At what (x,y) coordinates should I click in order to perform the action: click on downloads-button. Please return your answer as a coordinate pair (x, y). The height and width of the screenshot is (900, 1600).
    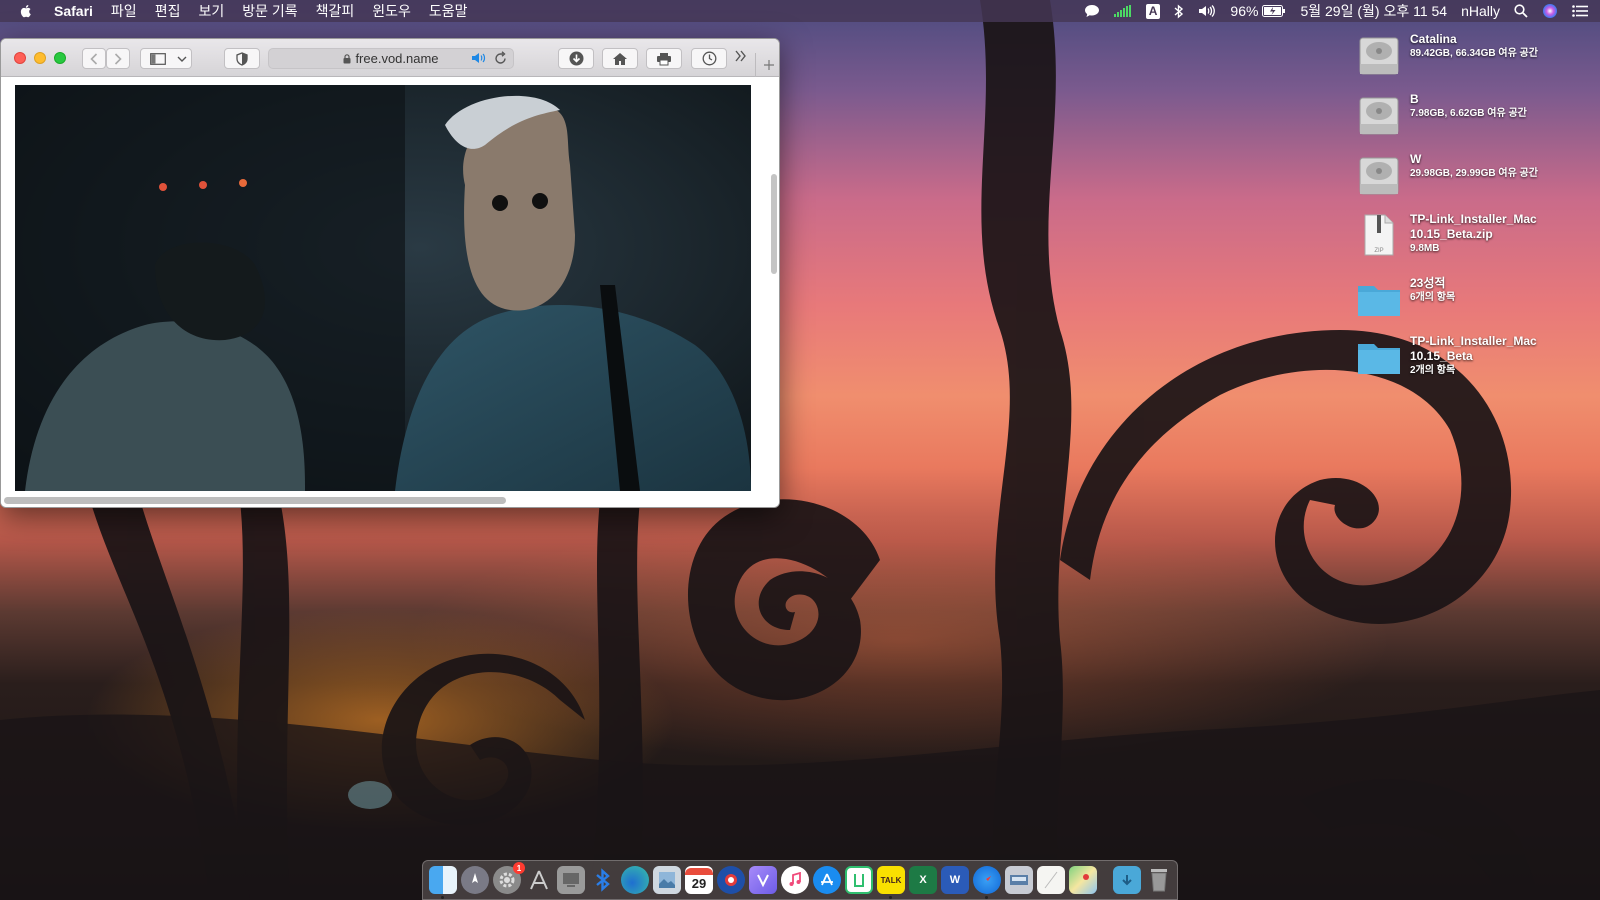
    Looking at the image, I should click on (576, 58).